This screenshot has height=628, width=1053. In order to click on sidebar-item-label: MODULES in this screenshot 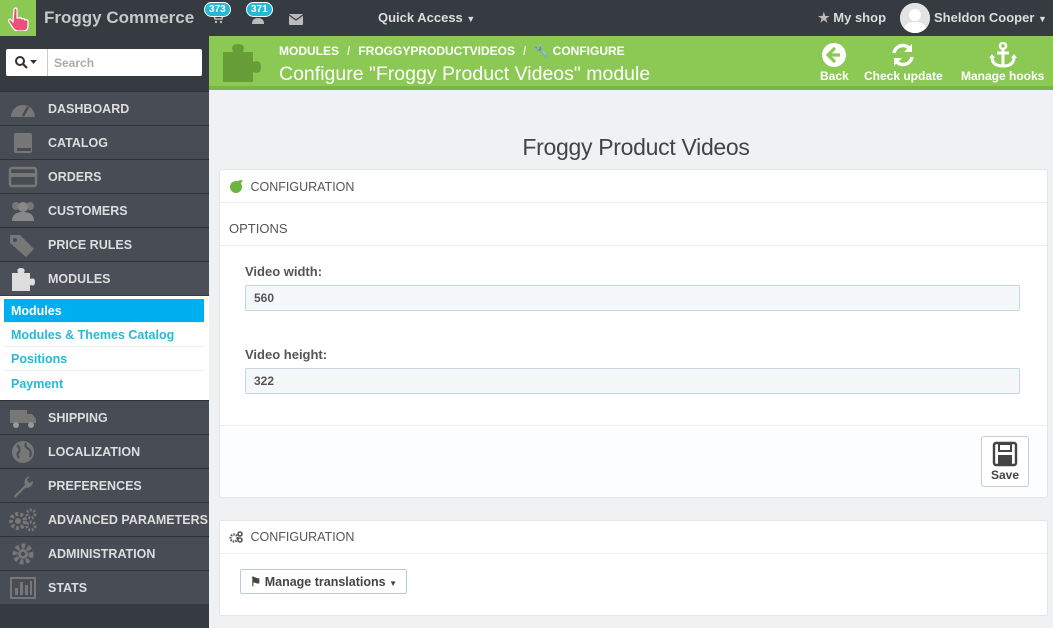, I will do `click(79, 279)`.